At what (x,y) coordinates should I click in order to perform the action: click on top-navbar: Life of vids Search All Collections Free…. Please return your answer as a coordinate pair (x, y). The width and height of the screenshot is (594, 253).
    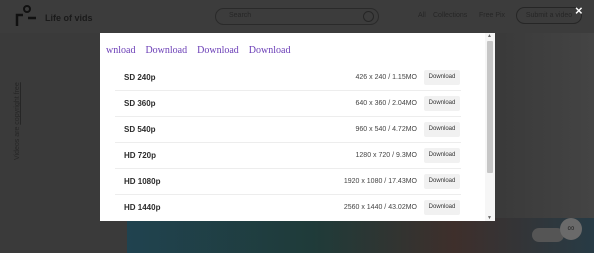
    Looking at the image, I should click on (297, 16).